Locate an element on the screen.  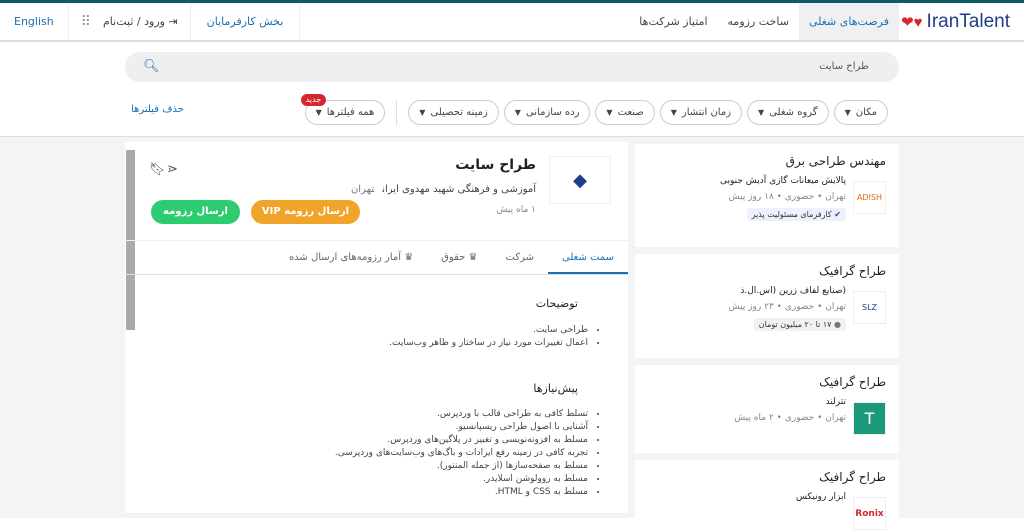
job-card-meta: تهران • حضوری • ۲ ماه پیش is located at coordinates (790, 418).